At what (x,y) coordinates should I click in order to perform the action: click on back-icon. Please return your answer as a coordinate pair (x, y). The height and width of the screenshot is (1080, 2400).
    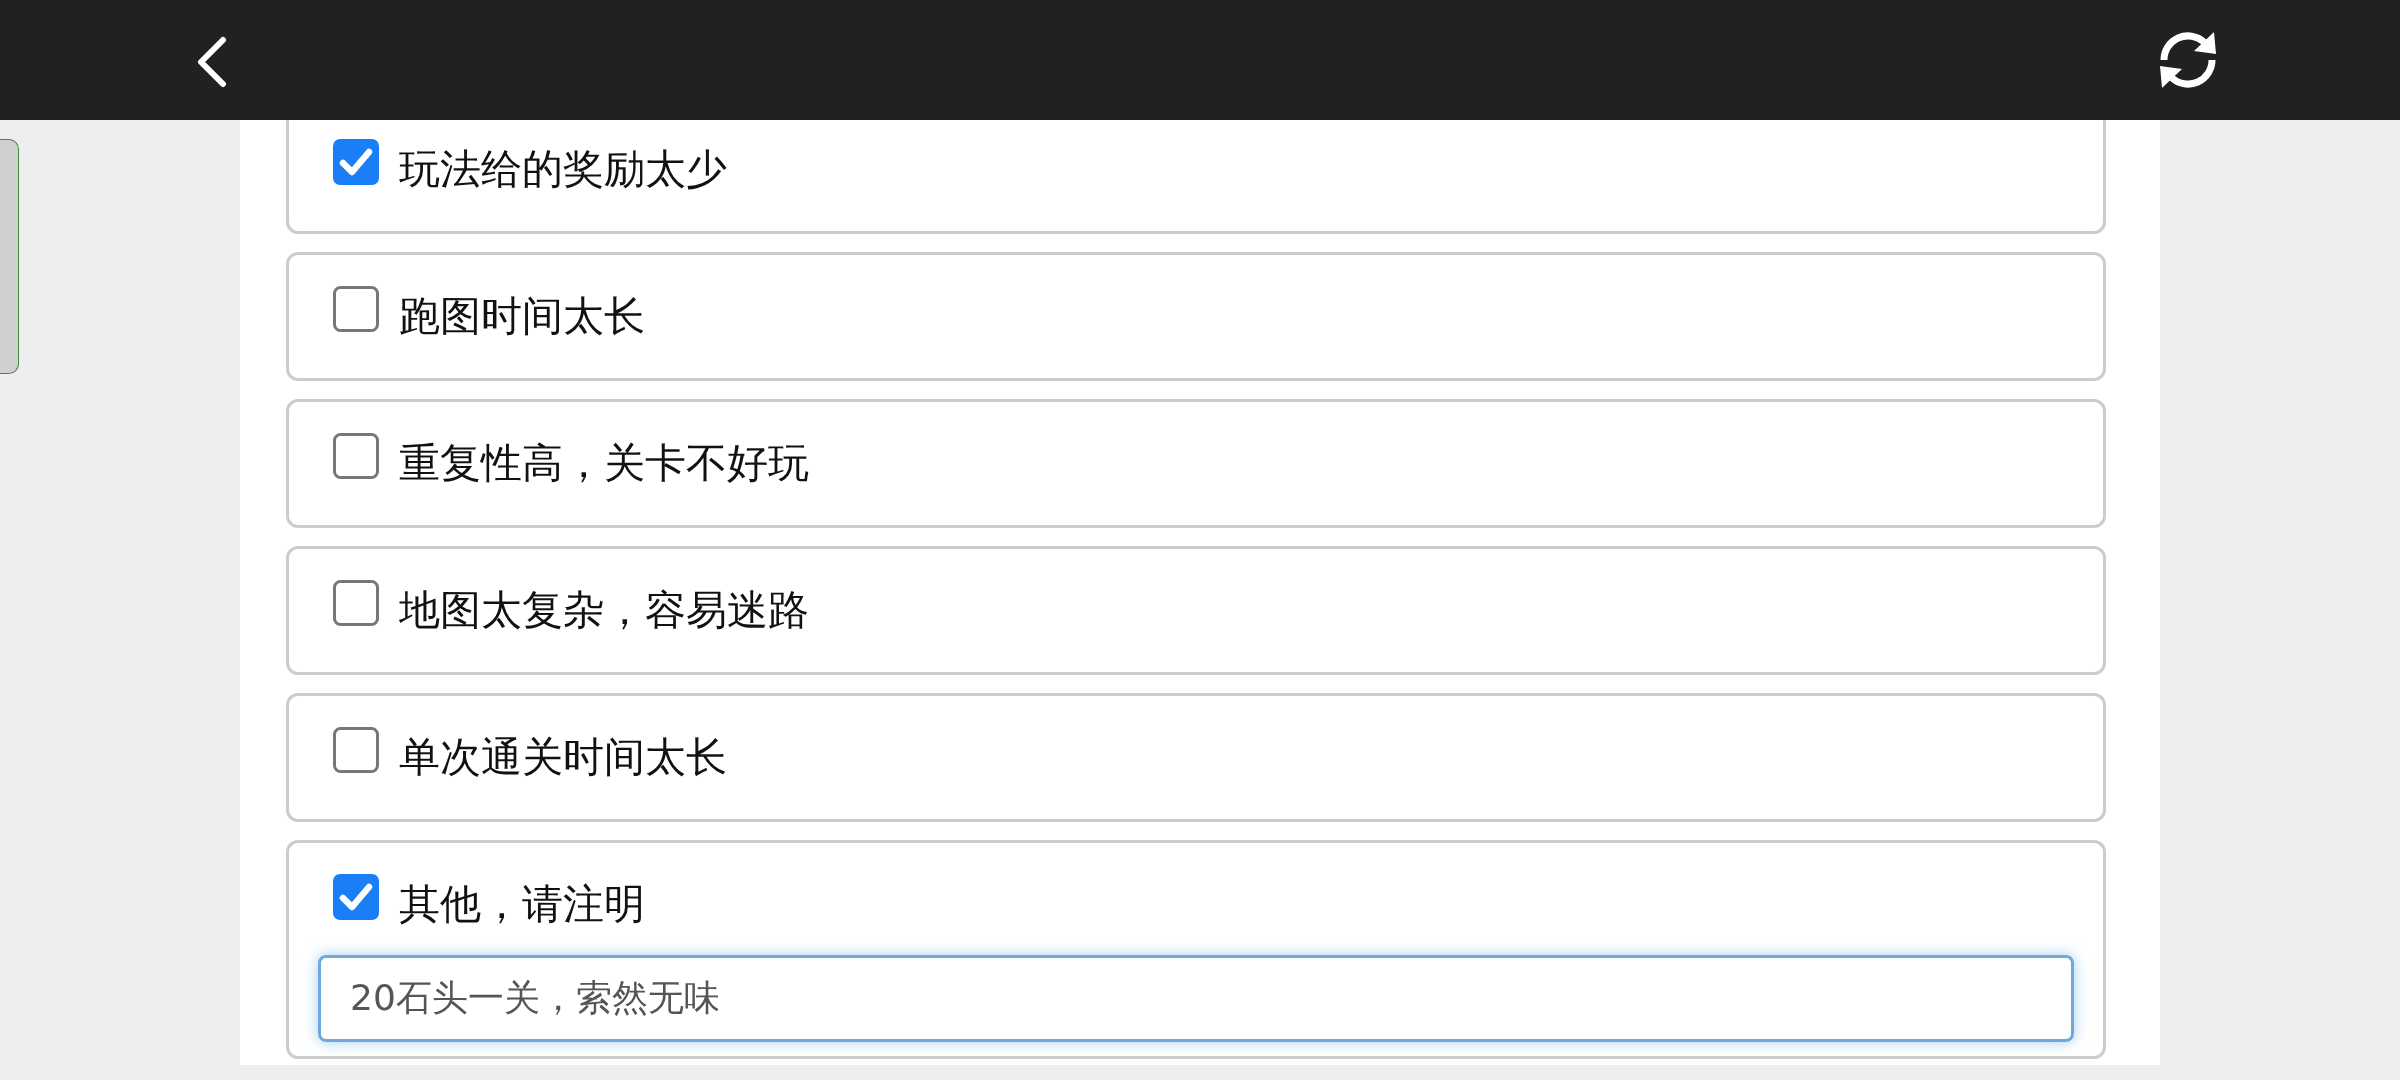
    Looking at the image, I should click on (212, 62).